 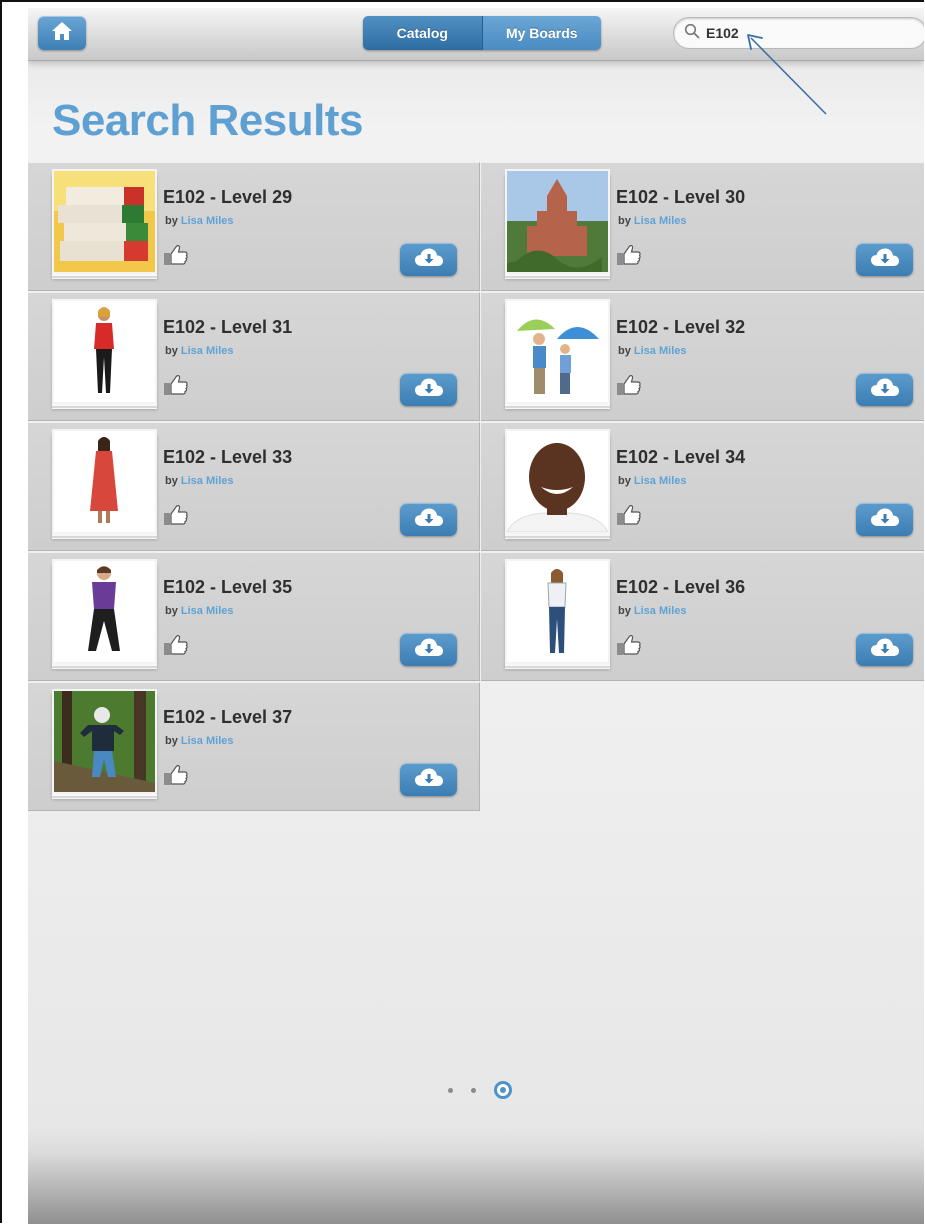 I want to click on board-title: E102 - Level 31, so click(x=228, y=327).